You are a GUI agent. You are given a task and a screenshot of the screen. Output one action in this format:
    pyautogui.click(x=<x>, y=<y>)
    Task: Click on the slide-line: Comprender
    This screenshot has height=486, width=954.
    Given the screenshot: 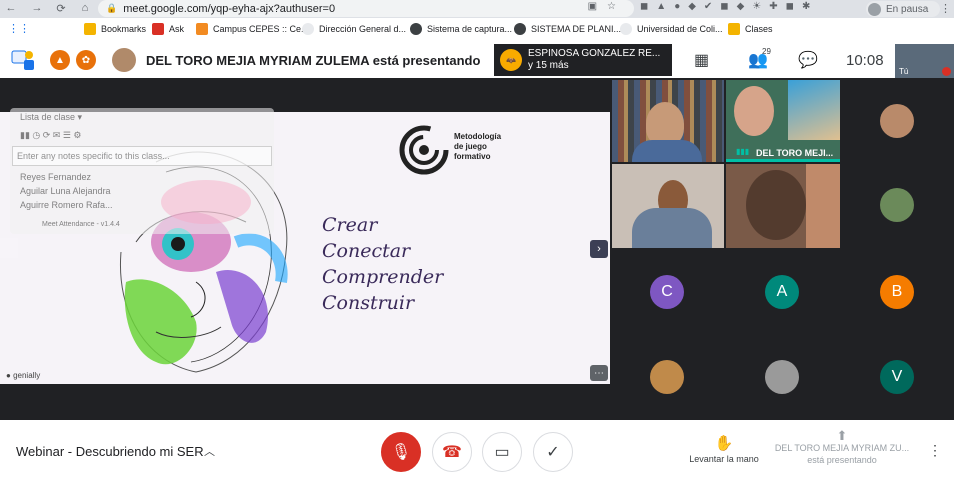 What is the action you would take?
    pyautogui.click(x=383, y=277)
    